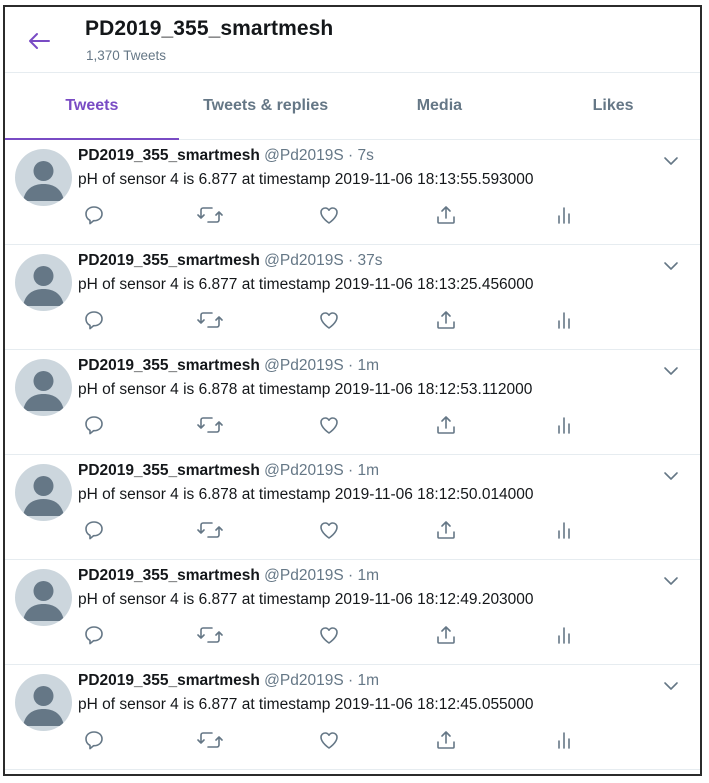  I want to click on tweet-timestamp: 37s, so click(369, 260).